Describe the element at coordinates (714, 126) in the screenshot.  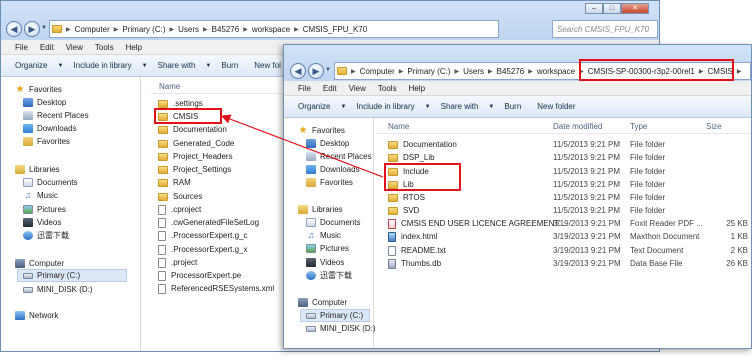
I see `column-header-size: Size` at that location.